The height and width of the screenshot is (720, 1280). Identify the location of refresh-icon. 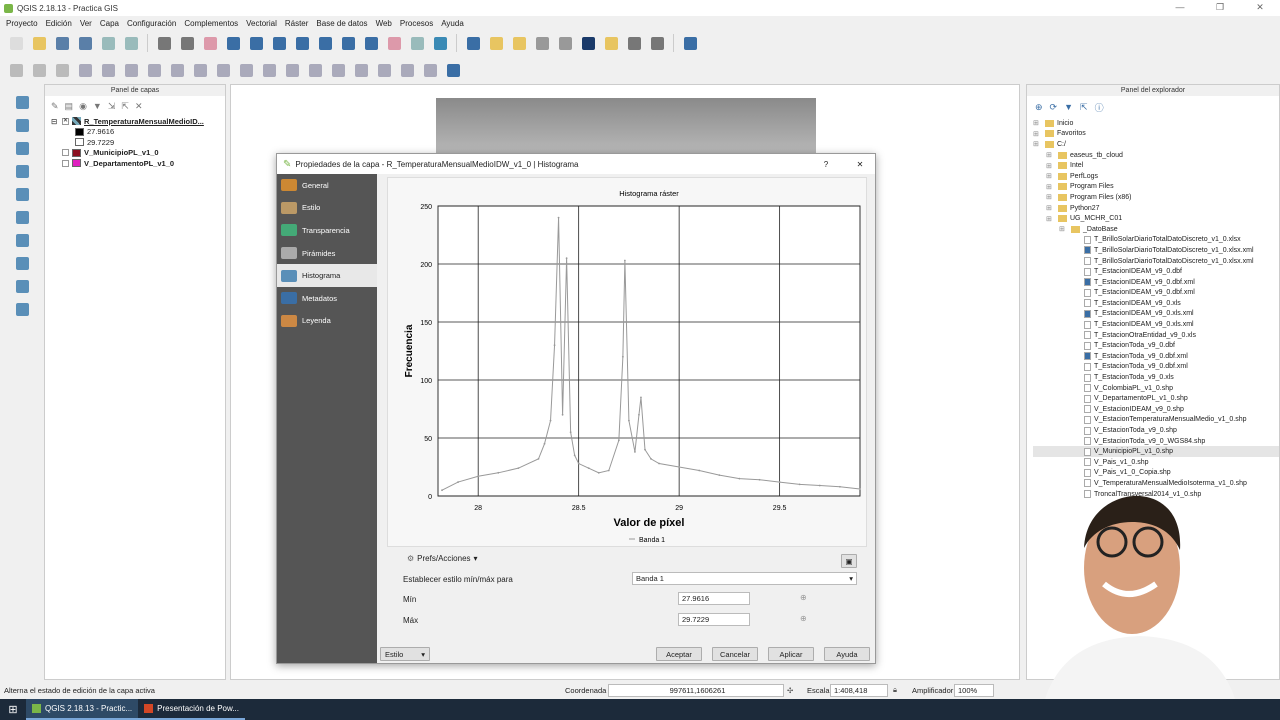
(440, 43).